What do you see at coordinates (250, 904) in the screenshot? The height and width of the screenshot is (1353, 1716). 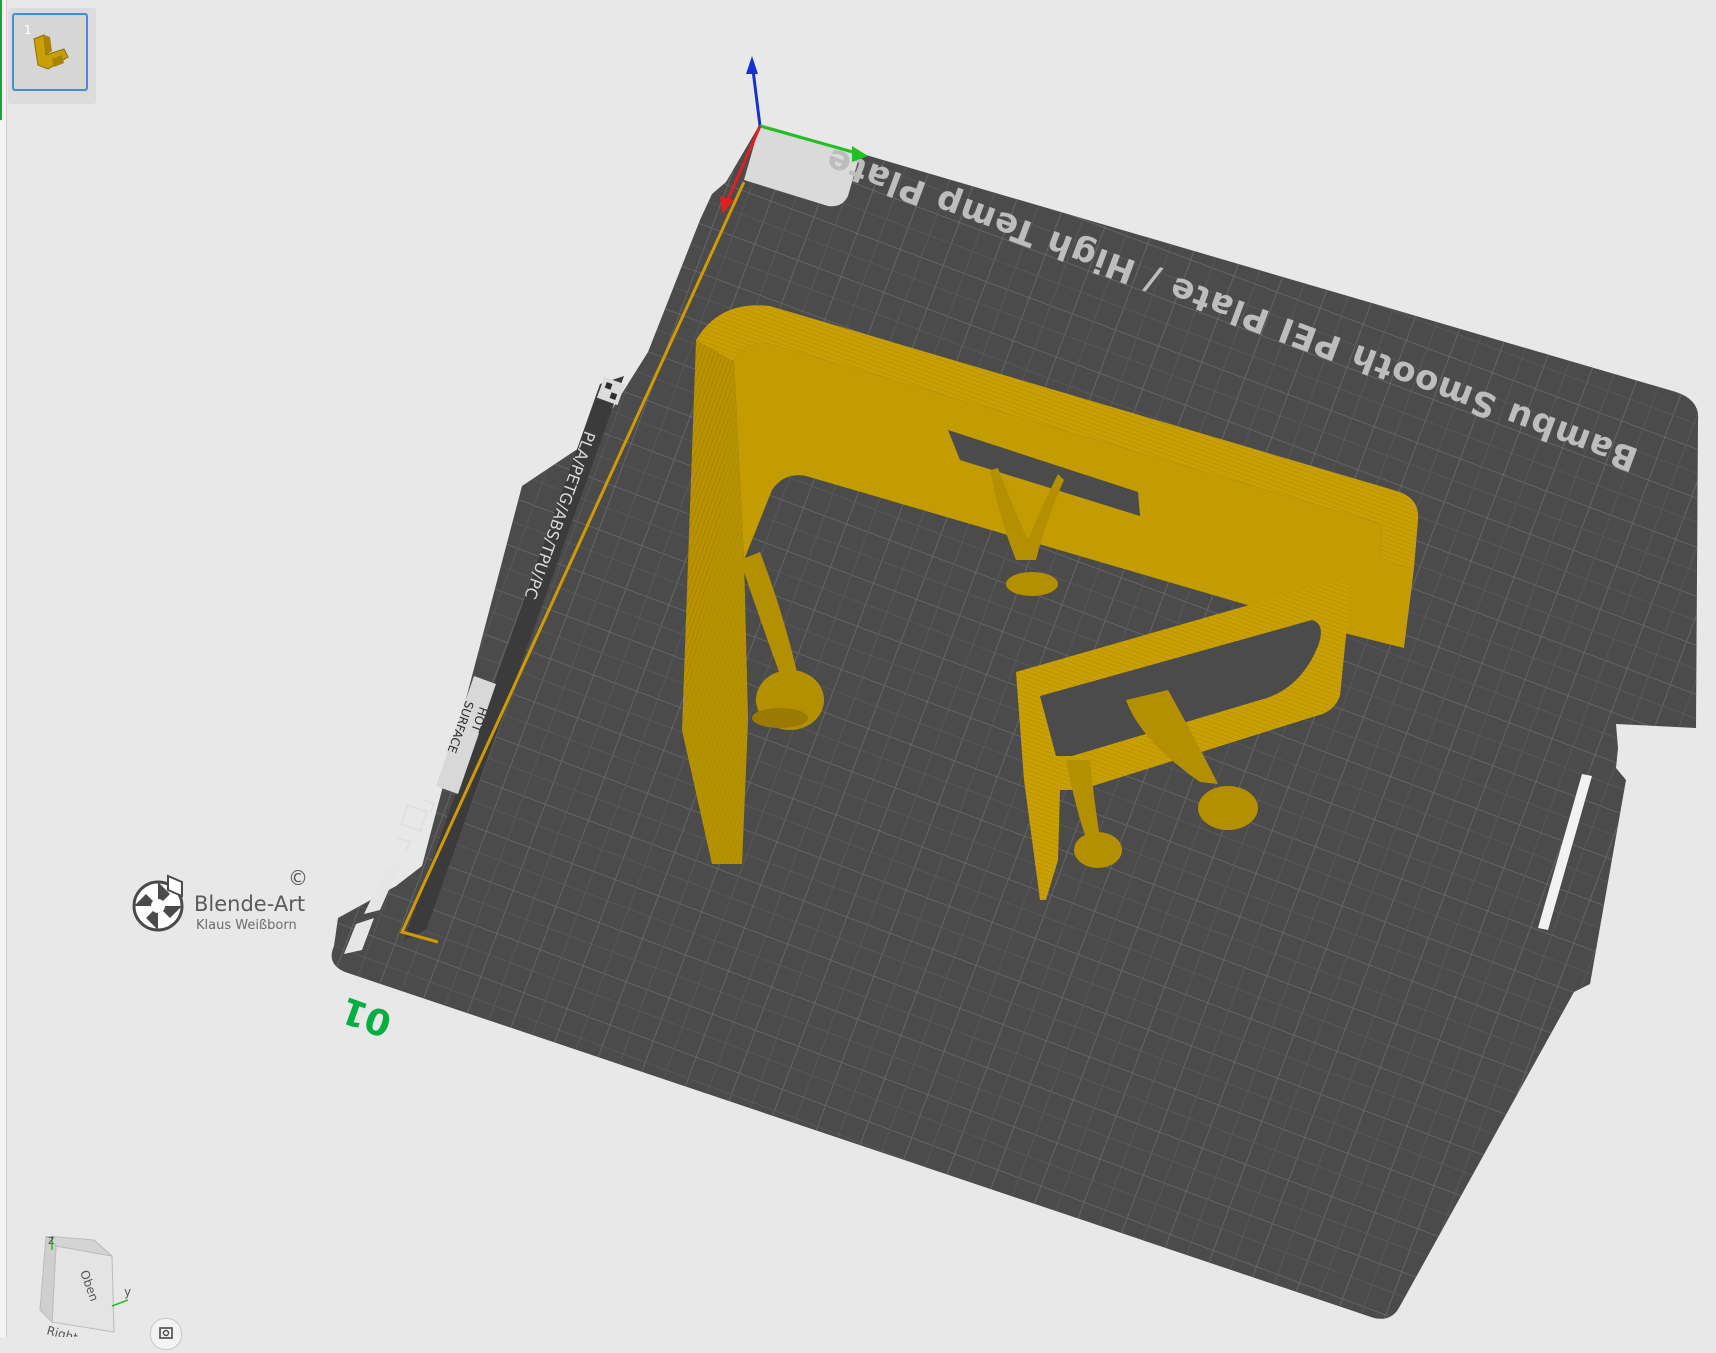 I see `watermark-title: Blende-Art` at bounding box center [250, 904].